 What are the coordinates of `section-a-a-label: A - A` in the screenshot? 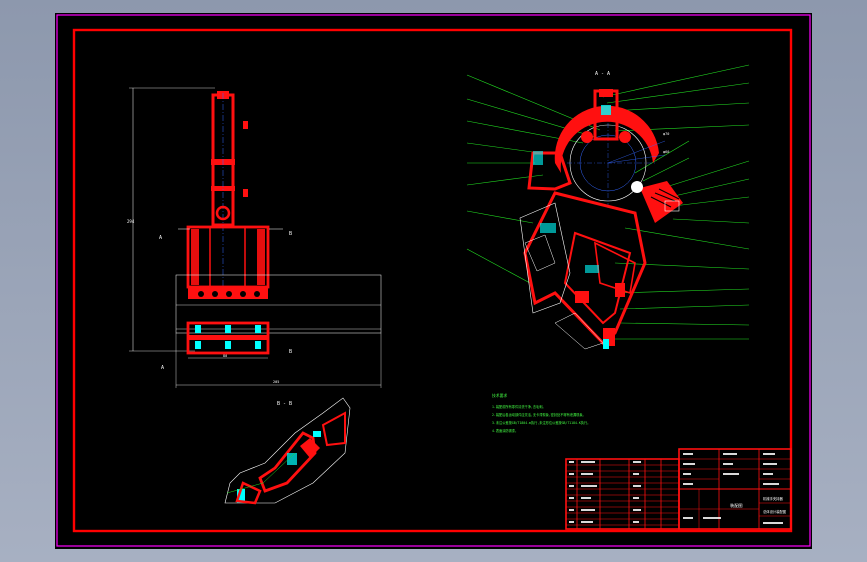 It's located at (602, 74).